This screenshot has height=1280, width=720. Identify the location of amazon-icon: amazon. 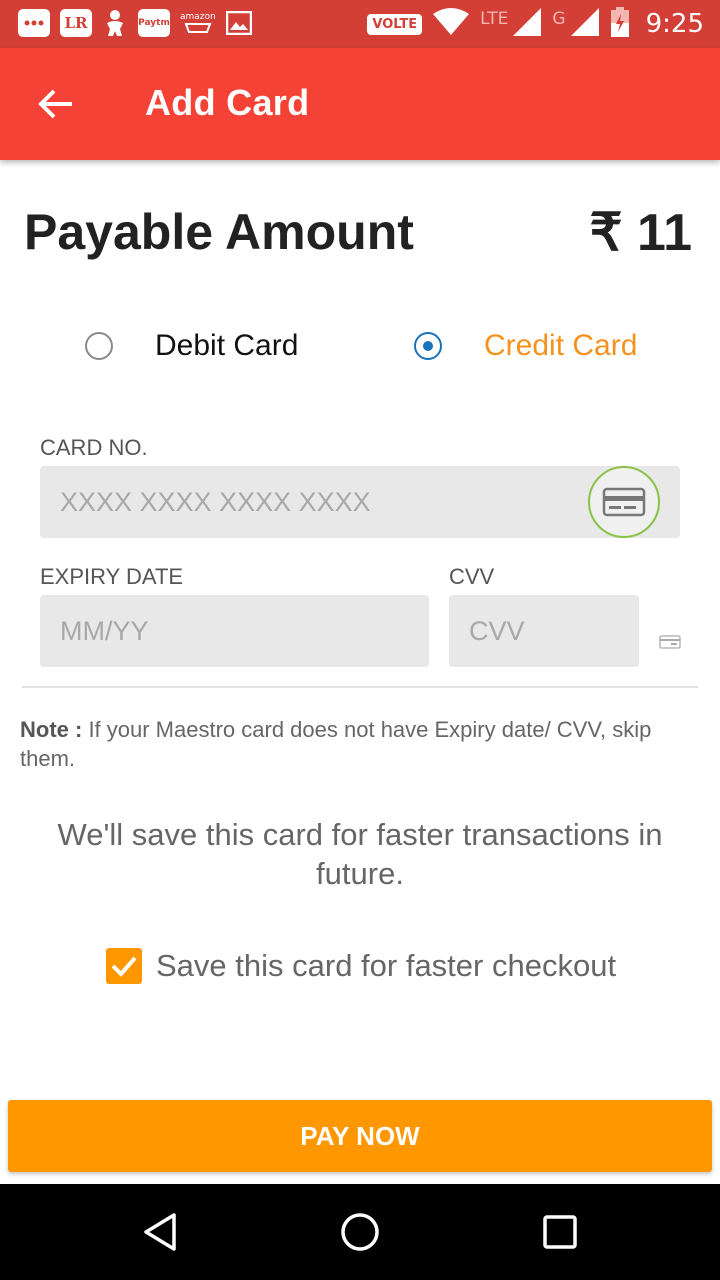
(198, 23).